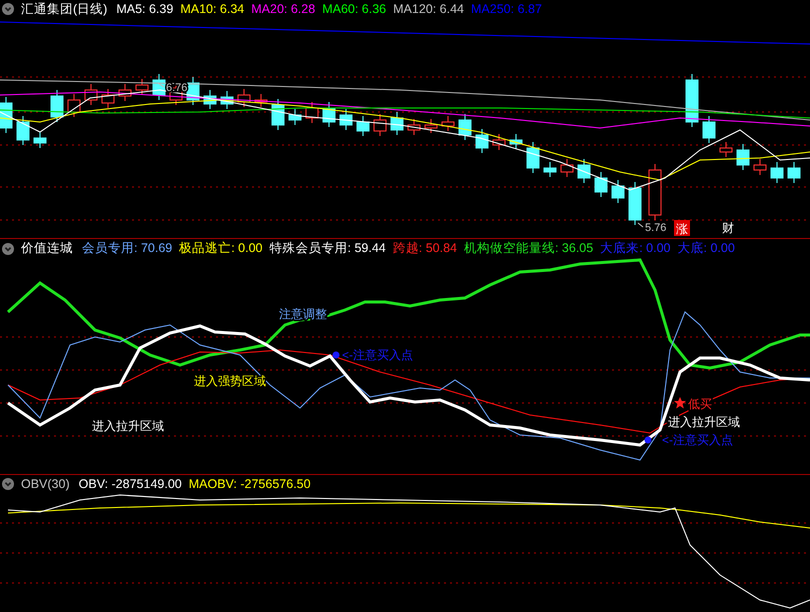 The width and height of the screenshot is (810, 612). I want to click on price-label: 5.76, so click(655, 228).